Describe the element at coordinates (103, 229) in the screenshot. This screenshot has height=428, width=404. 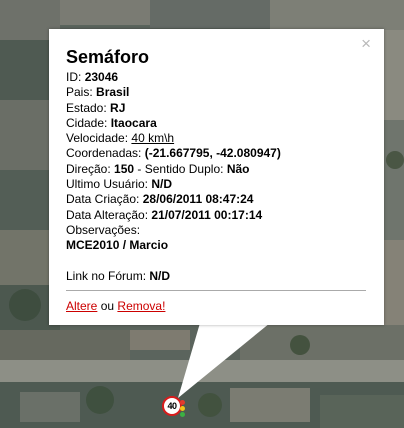
I see `observacoes-label: Observações:` at that location.